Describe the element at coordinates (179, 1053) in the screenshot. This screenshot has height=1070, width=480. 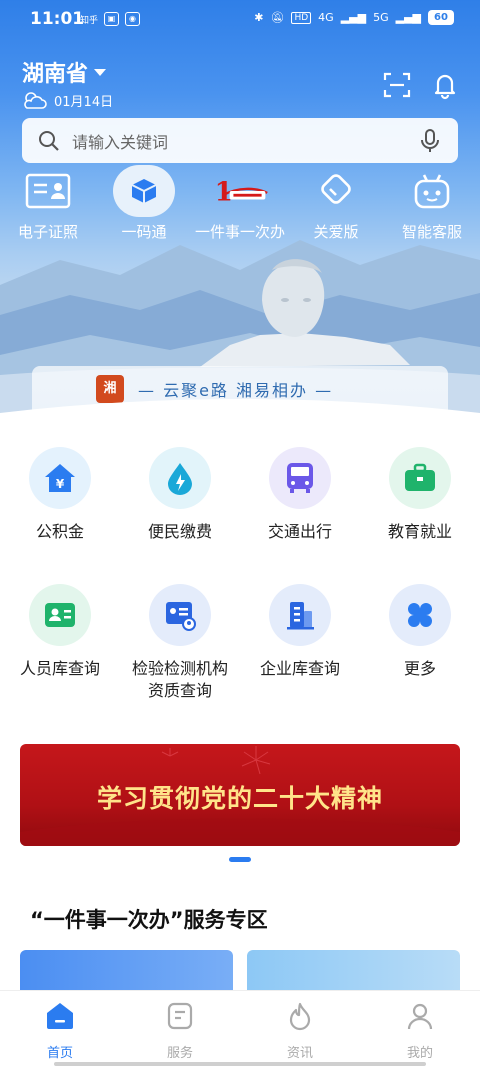
I see `tab-label: 服务` at that location.